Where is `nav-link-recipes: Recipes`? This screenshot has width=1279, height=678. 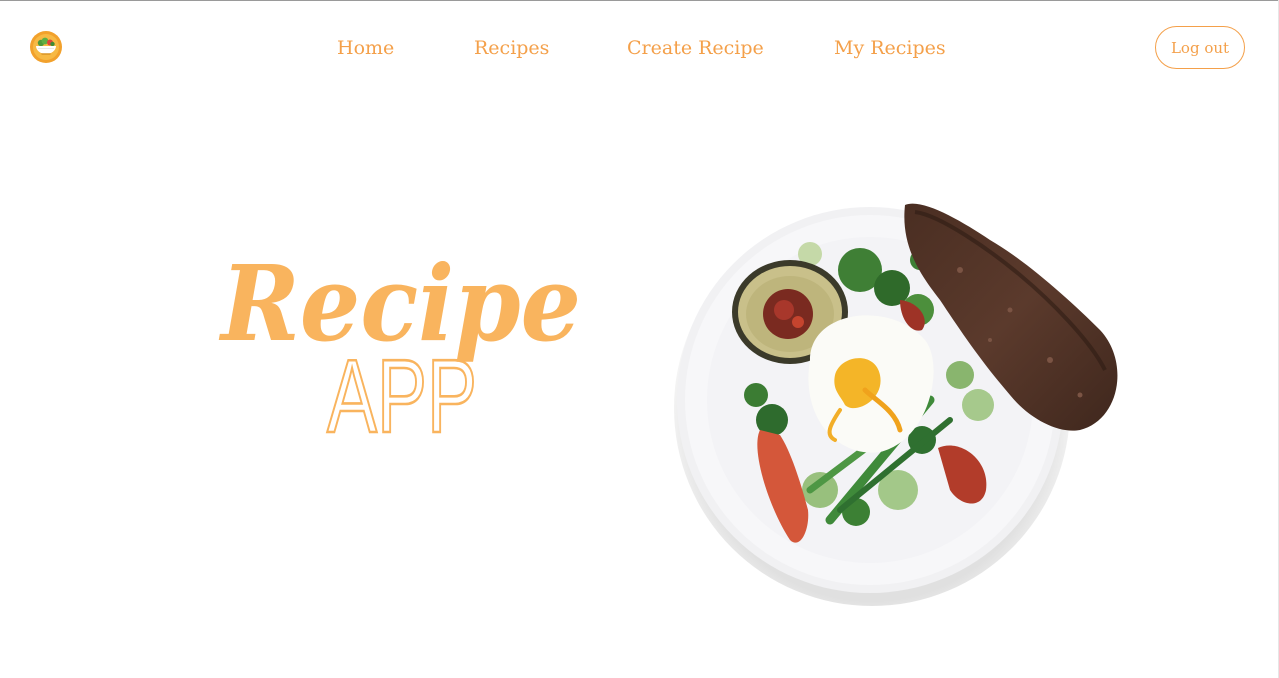
nav-link-recipes: Recipes is located at coordinates (511, 48).